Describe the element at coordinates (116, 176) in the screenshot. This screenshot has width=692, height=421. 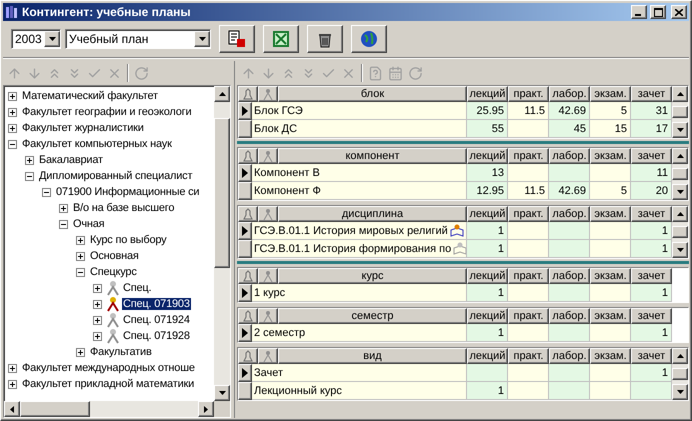
I see `tree-item: Дипломированный специалист` at that location.